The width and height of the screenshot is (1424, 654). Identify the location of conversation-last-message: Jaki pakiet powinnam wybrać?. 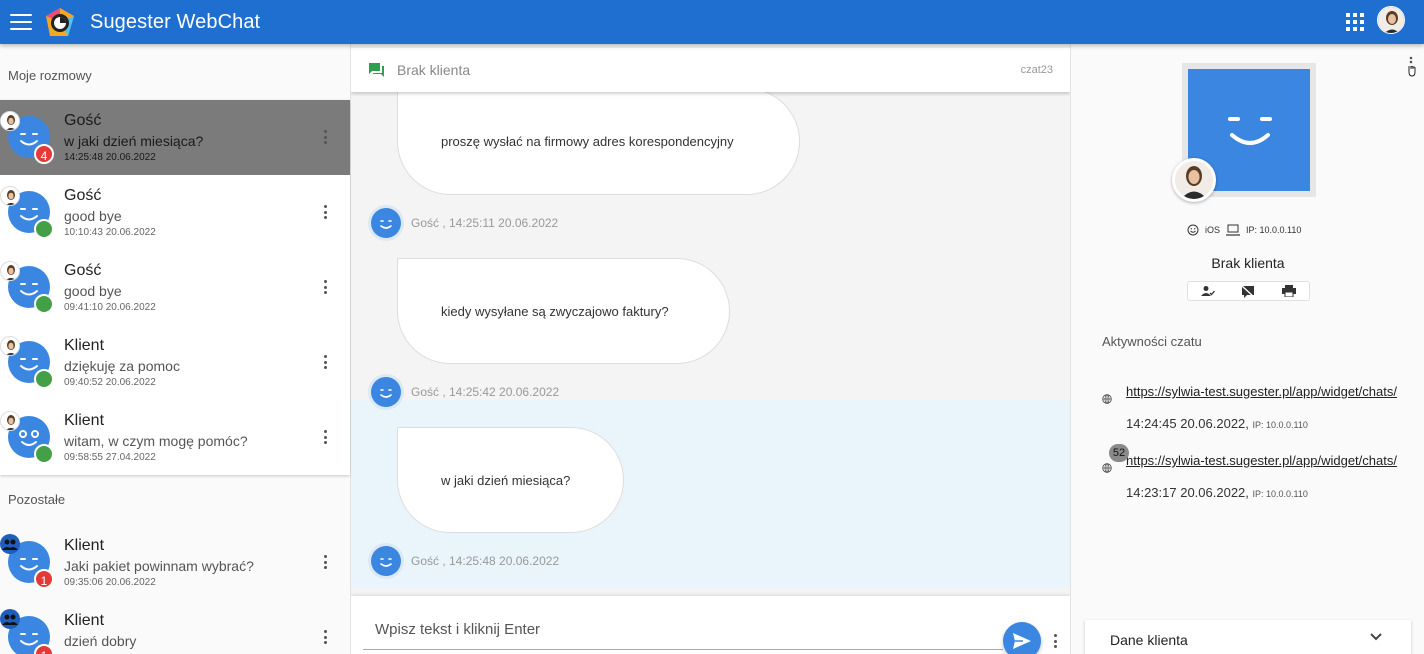
(159, 566).